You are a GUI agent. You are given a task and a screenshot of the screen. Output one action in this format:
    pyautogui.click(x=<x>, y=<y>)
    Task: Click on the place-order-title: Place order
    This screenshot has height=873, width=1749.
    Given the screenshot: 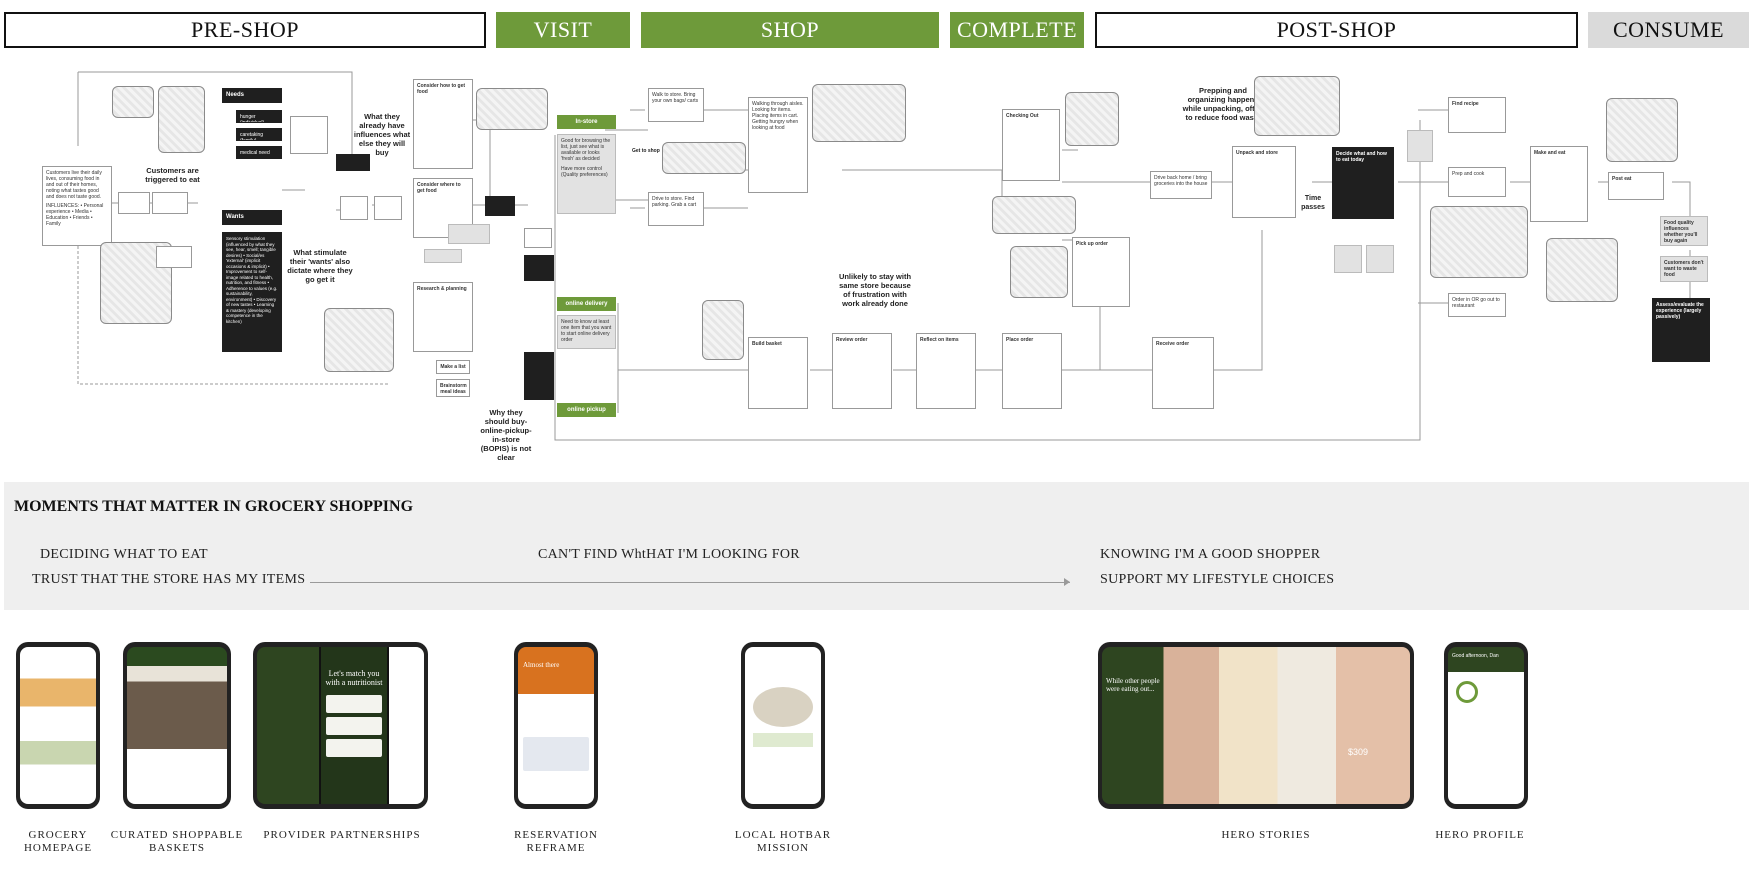 What is the action you would take?
    pyautogui.click(x=1020, y=340)
    